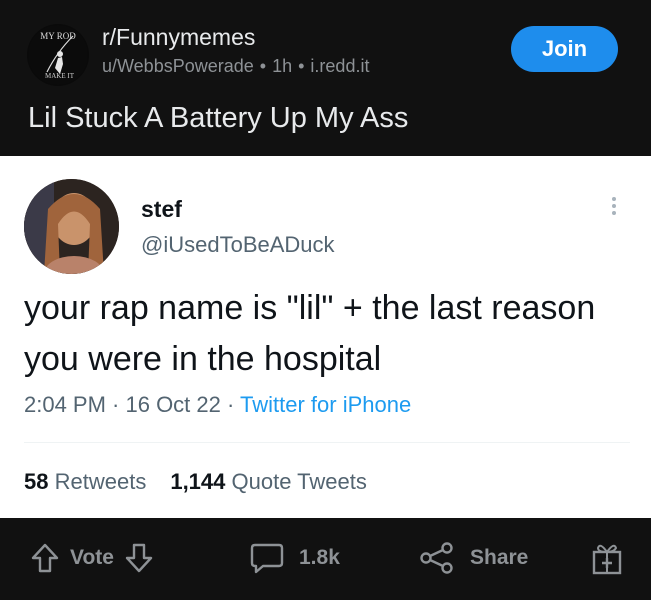 Image resolution: width=651 pixels, height=600 pixels. Describe the element at coordinates (299, 481) in the screenshot. I see `quotes-label: Quote Tweets` at that location.